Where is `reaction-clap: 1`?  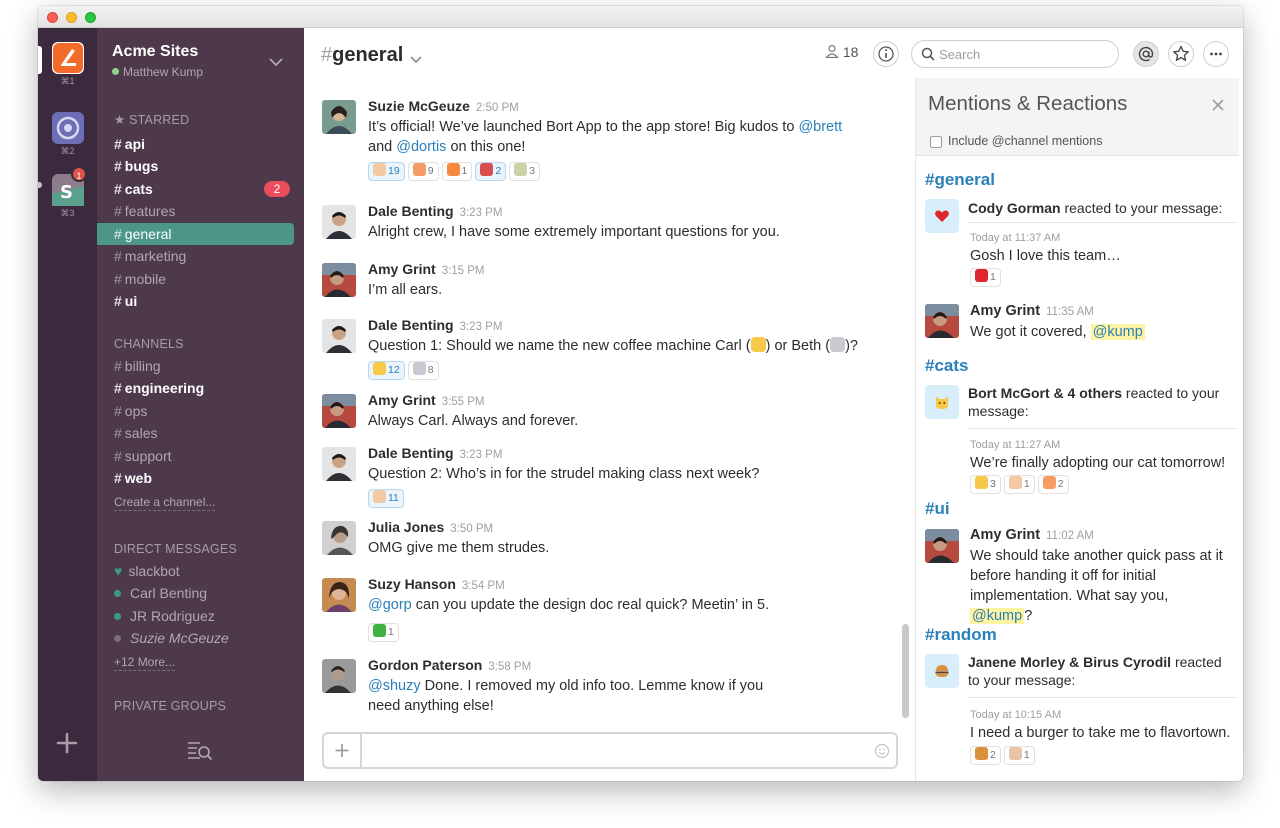 reaction-clap: 1 is located at coordinates (1019, 484).